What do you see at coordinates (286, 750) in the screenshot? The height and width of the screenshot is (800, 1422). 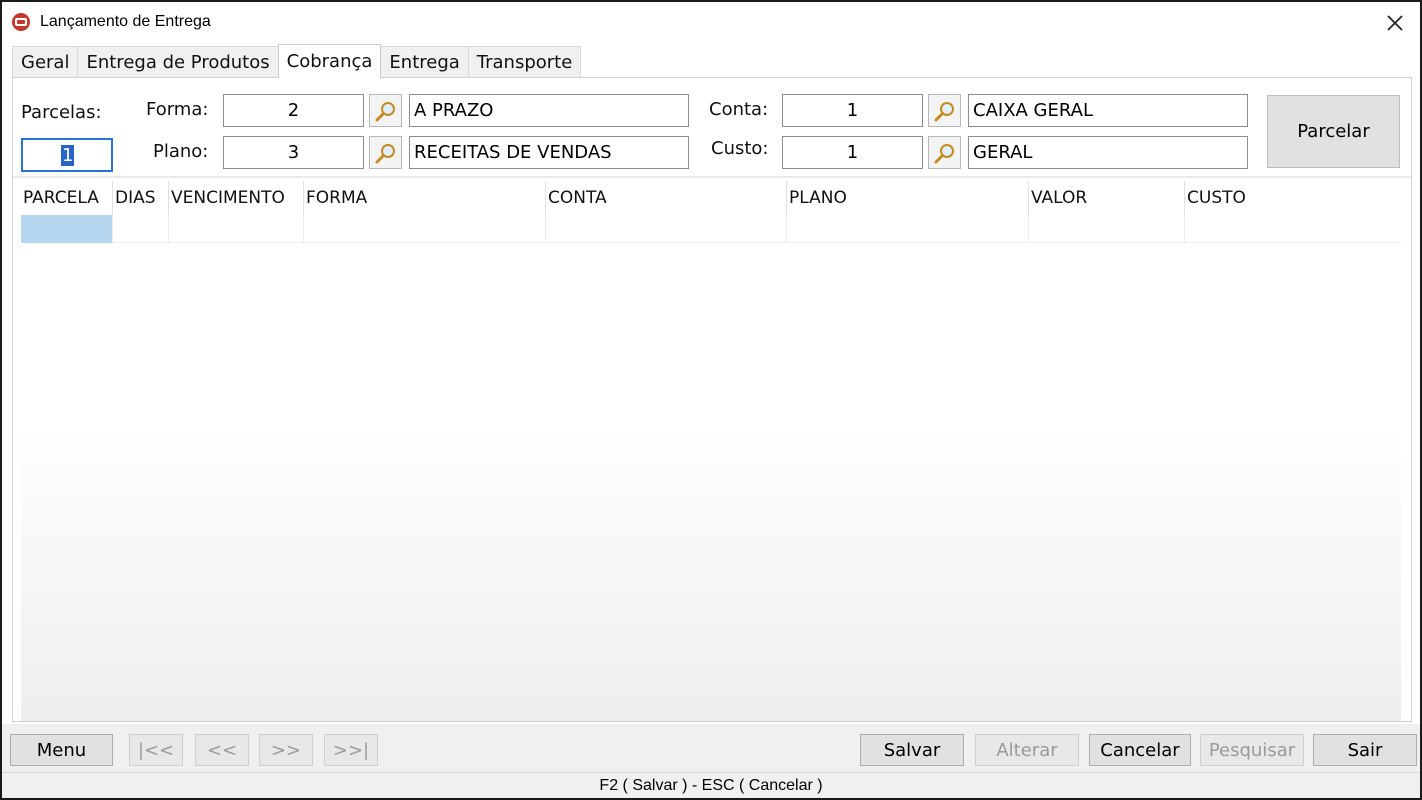 I see `next-record-button: >>` at bounding box center [286, 750].